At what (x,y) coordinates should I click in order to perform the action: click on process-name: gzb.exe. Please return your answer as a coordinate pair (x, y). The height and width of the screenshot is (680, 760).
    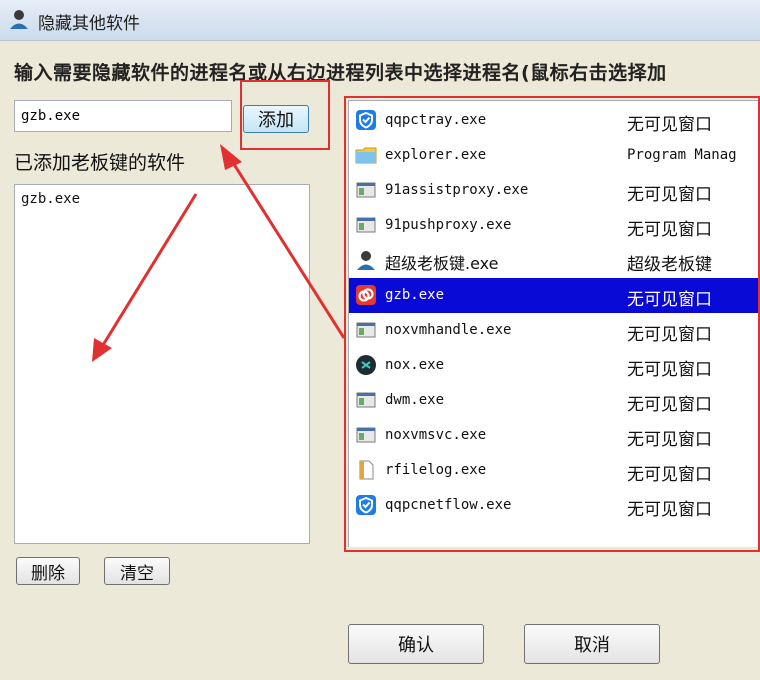
    Looking at the image, I should click on (415, 295).